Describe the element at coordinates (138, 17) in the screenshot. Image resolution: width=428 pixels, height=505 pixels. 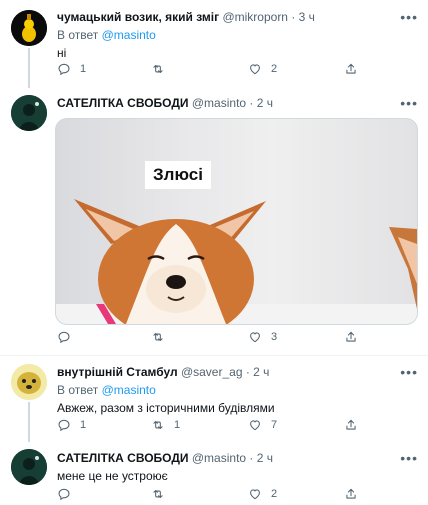
I see `author-name: чумацький возик, який зміг` at that location.